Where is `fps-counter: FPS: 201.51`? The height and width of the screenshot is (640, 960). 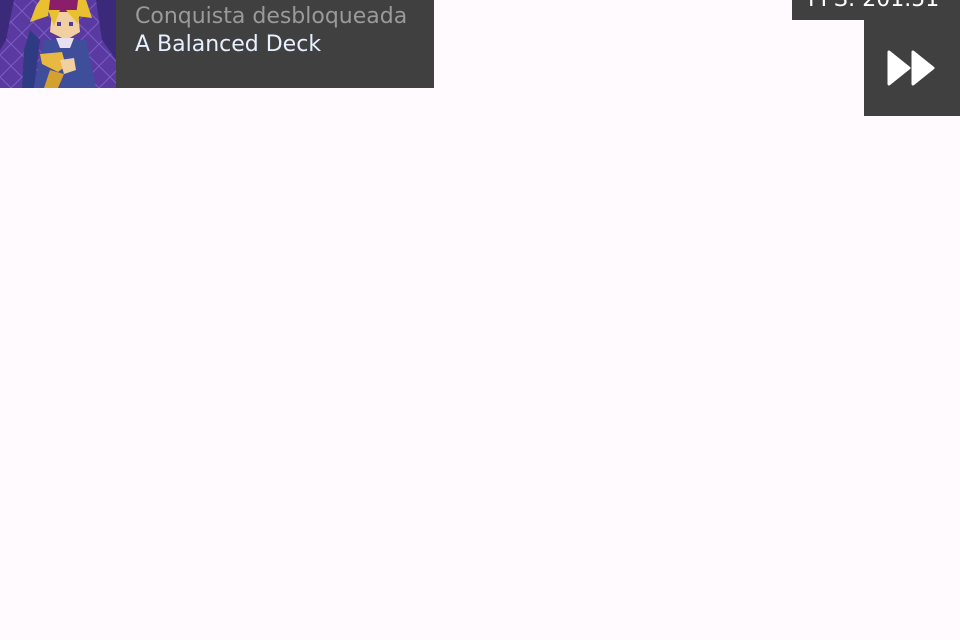
fps-counter: FPS: 201.51 is located at coordinates (876, 10).